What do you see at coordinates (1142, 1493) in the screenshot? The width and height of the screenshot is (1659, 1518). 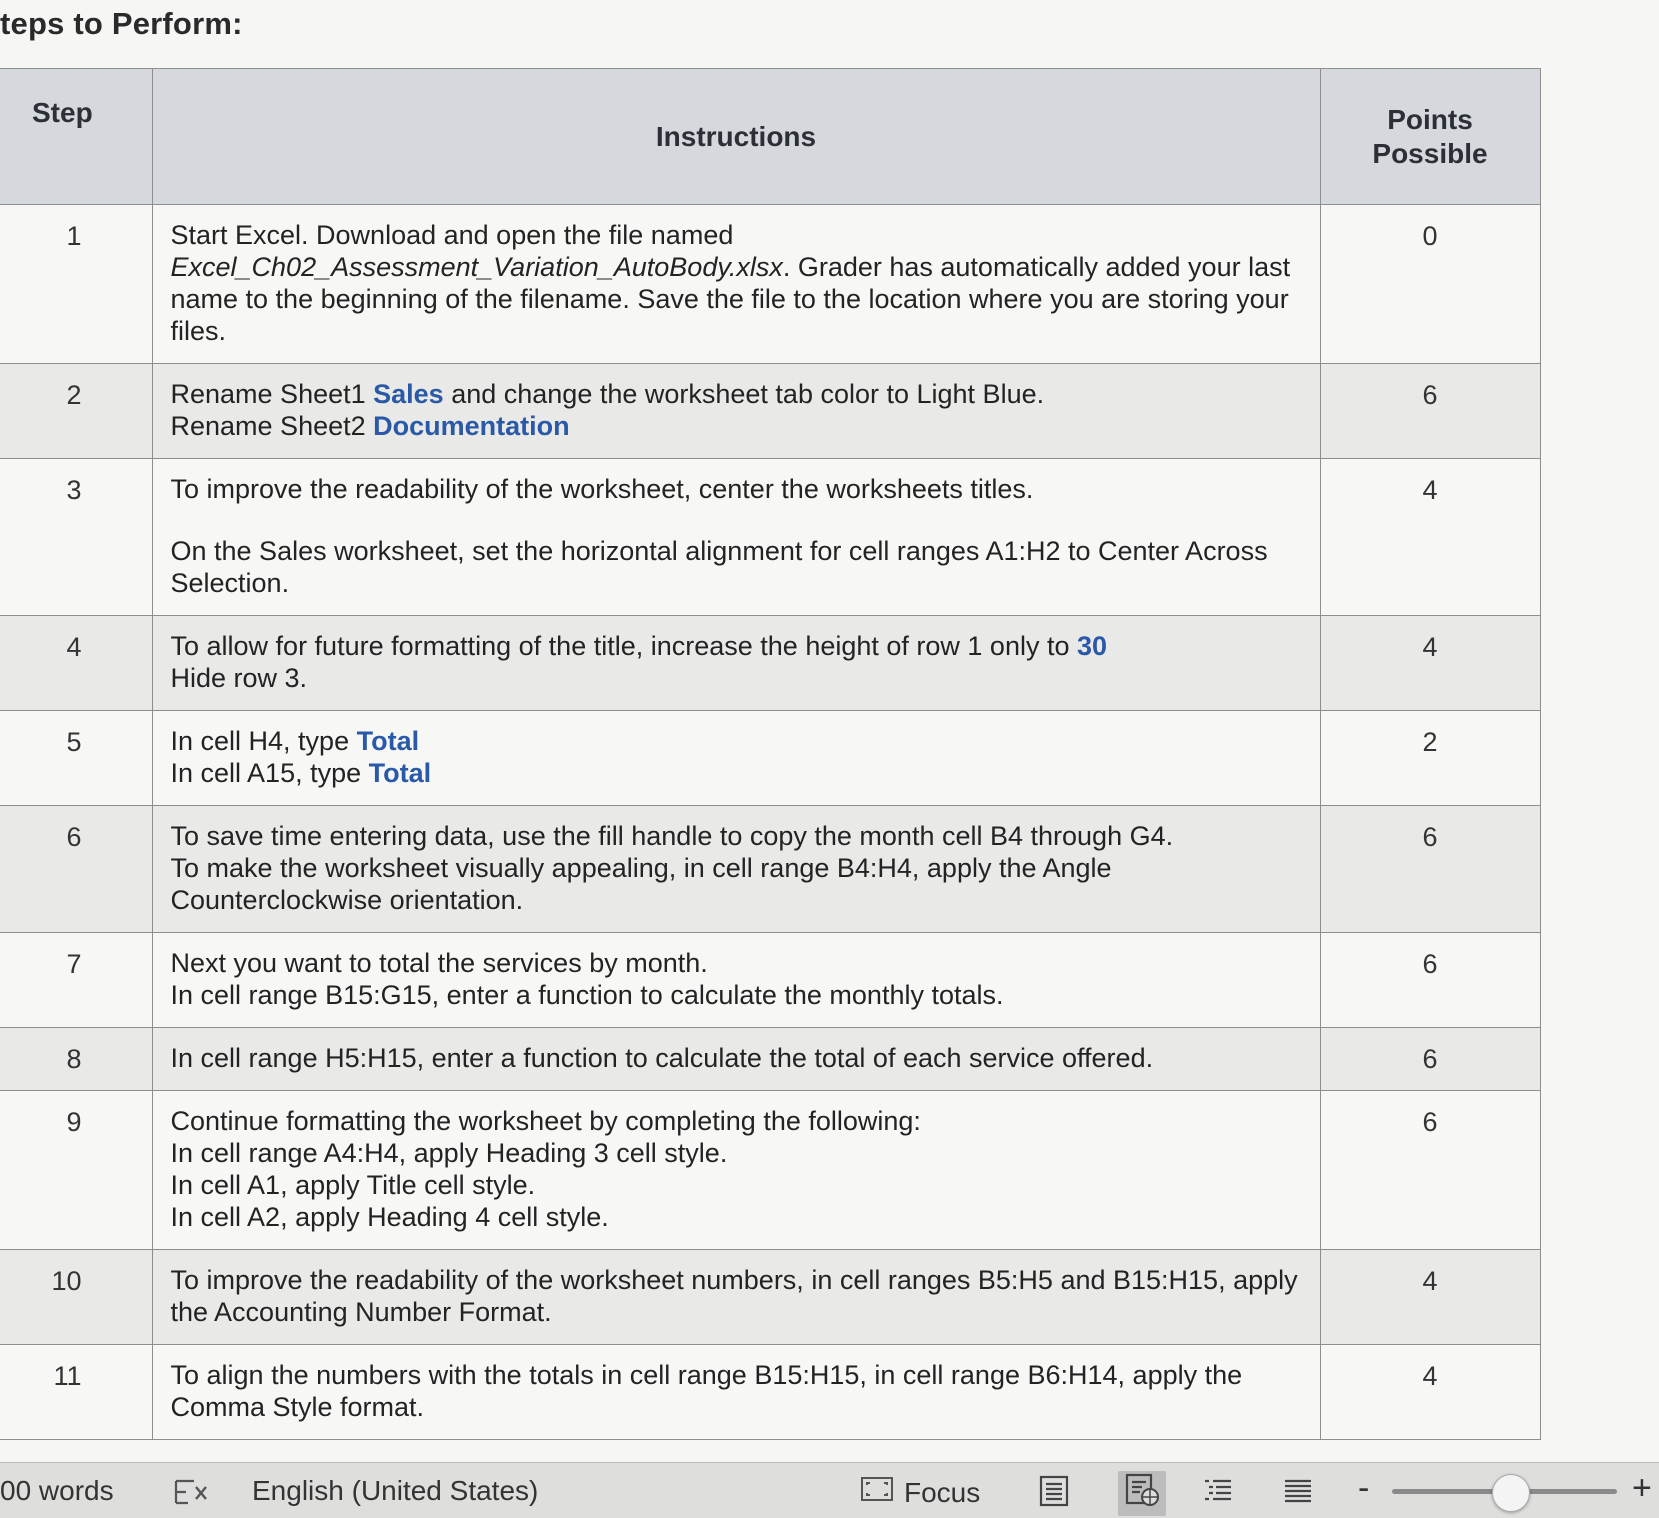 I see `web-layout-icon` at bounding box center [1142, 1493].